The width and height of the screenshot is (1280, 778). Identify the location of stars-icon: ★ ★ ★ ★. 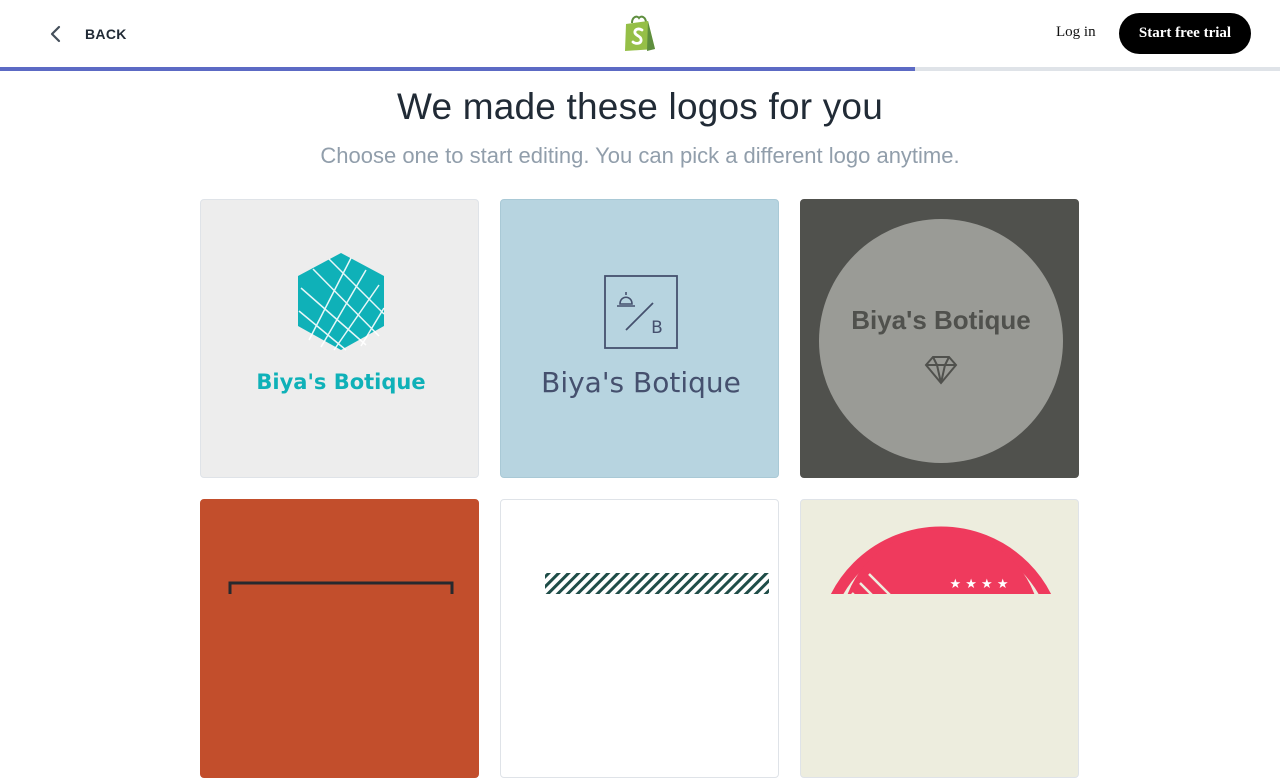
(978, 584).